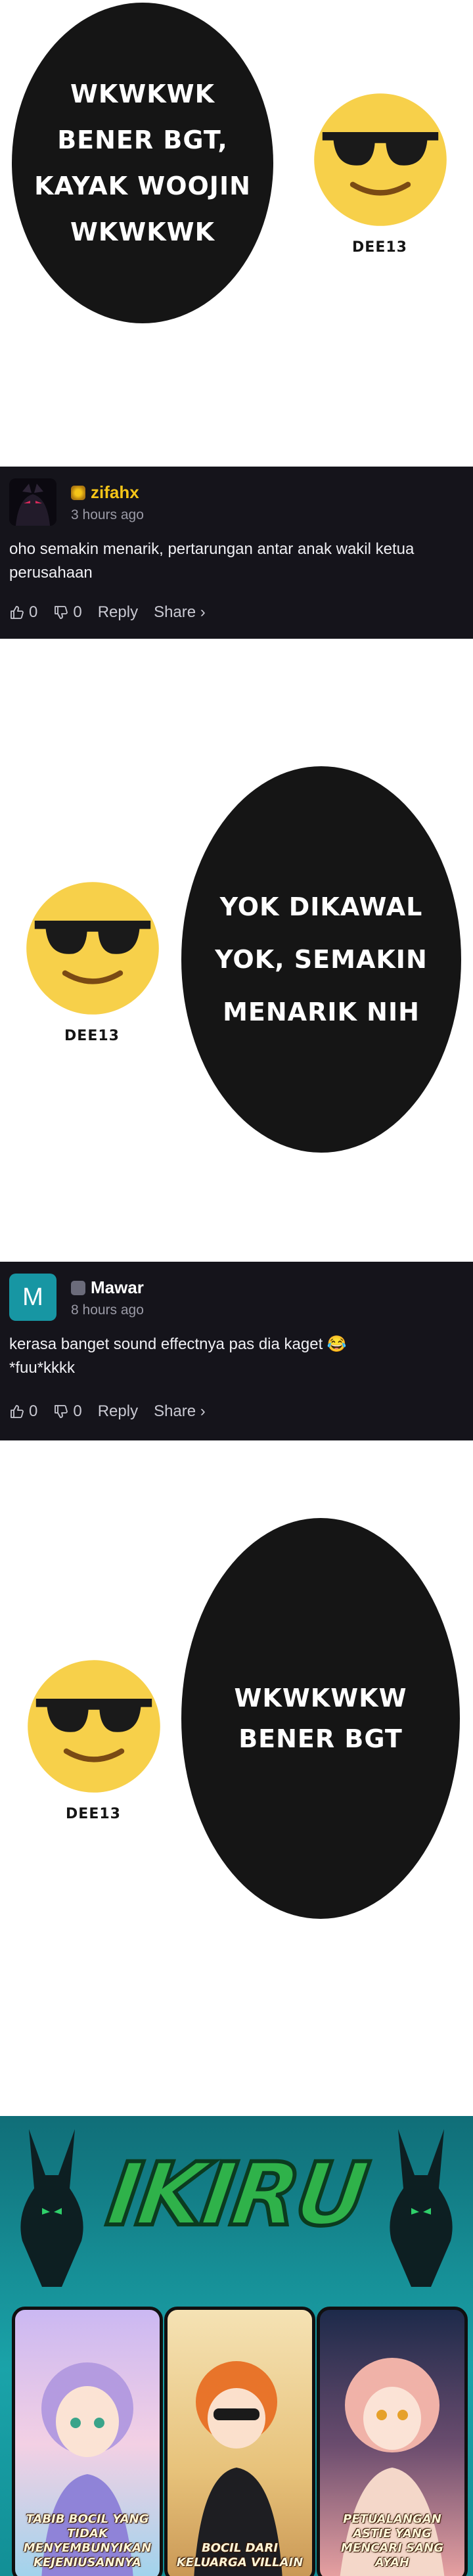 This screenshot has width=473, height=2576. I want to click on username: Mawar, so click(117, 1287).